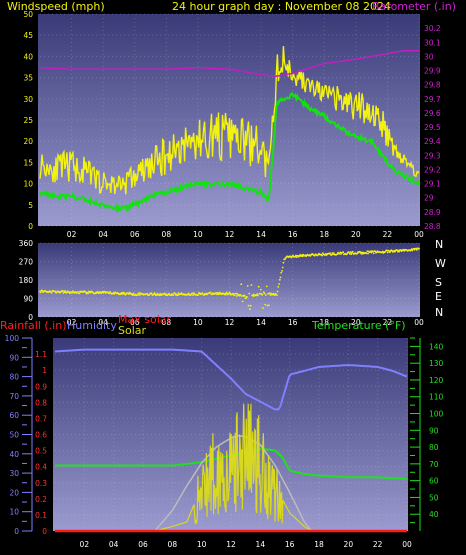 Image resolution: width=466 pixels, height=555 pixels. I want to click on direction-ytick-label: 360, so click(26, 243).